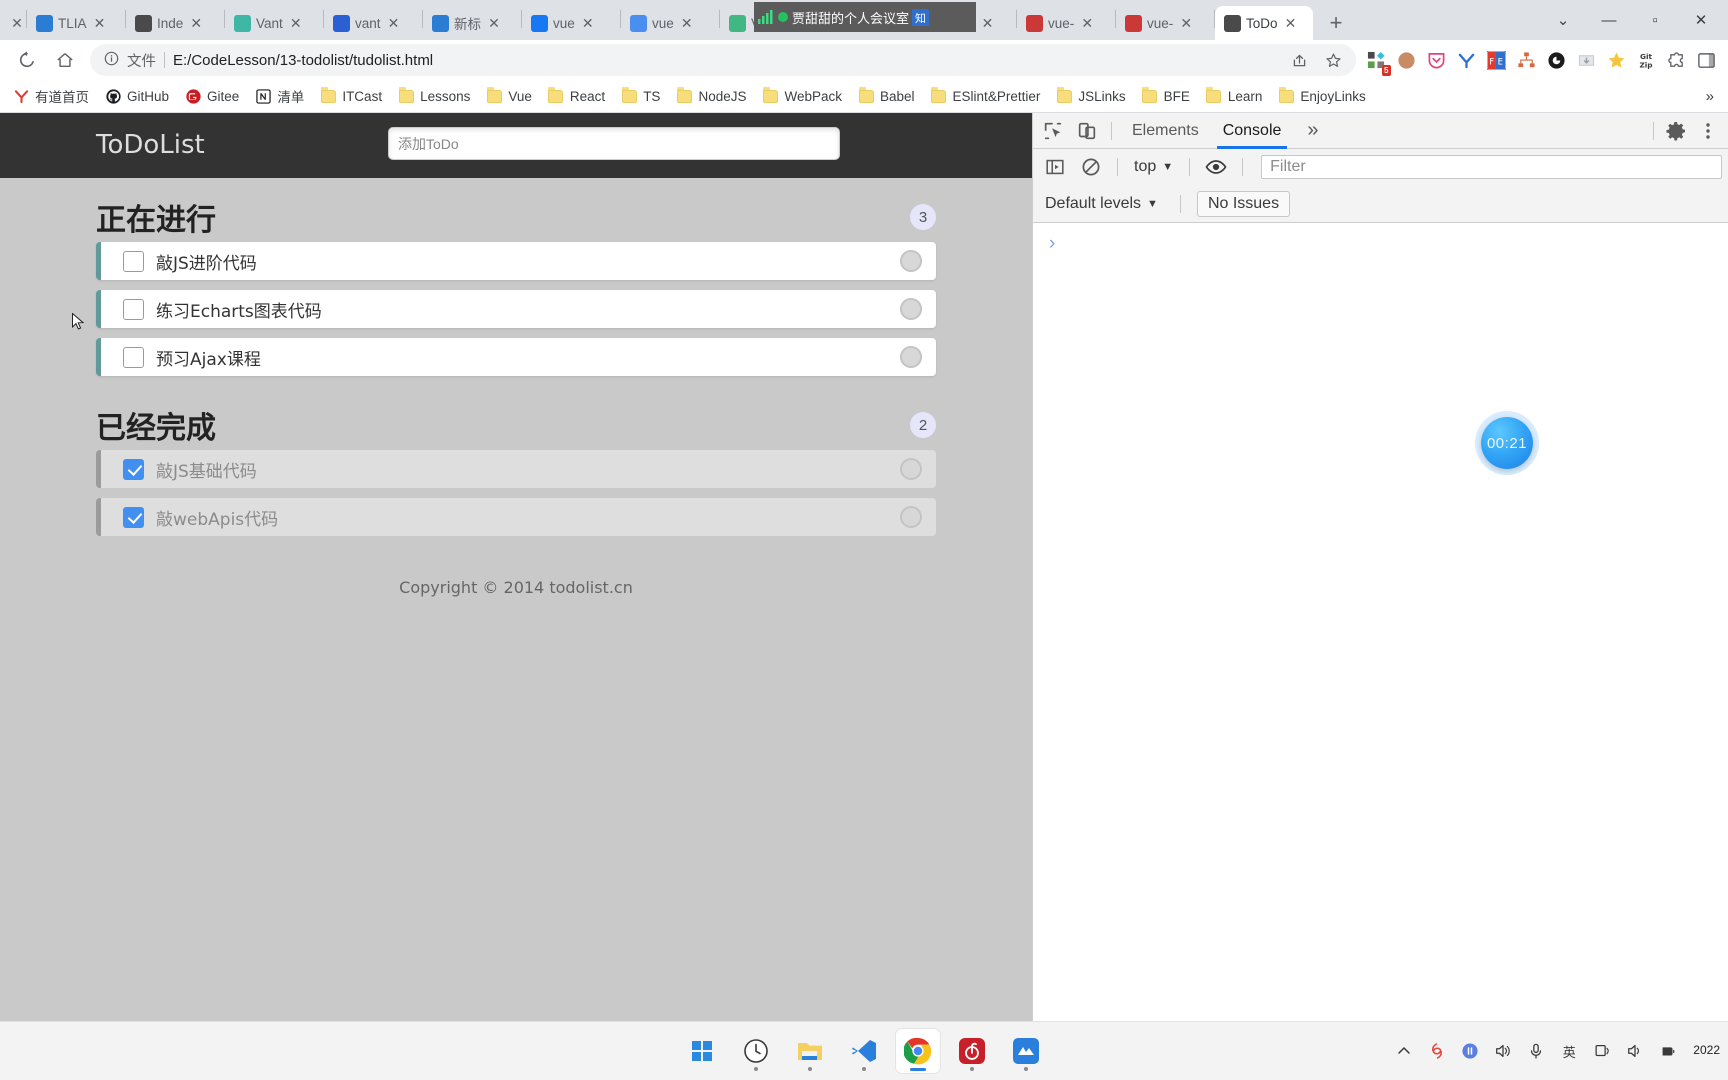 This screenshot has height=1080, width=1728. What do you see at coordinates (1243, 203) in the screenshot?
I see `issues-button: No Issues` at bounding box center [1243, 203].